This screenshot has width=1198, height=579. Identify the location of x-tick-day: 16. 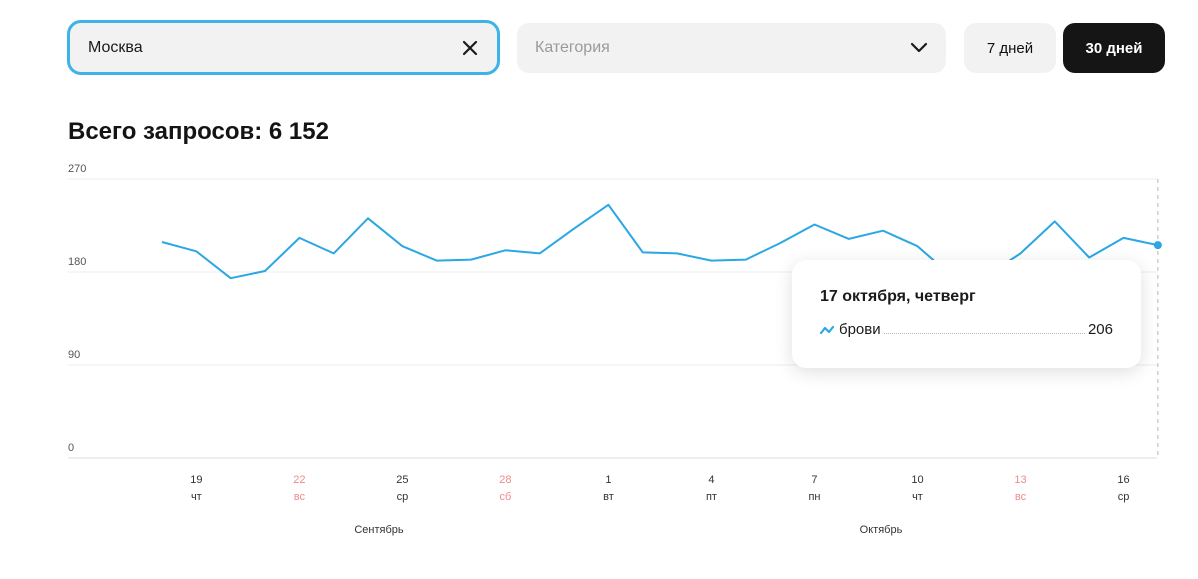
(1123, 480).